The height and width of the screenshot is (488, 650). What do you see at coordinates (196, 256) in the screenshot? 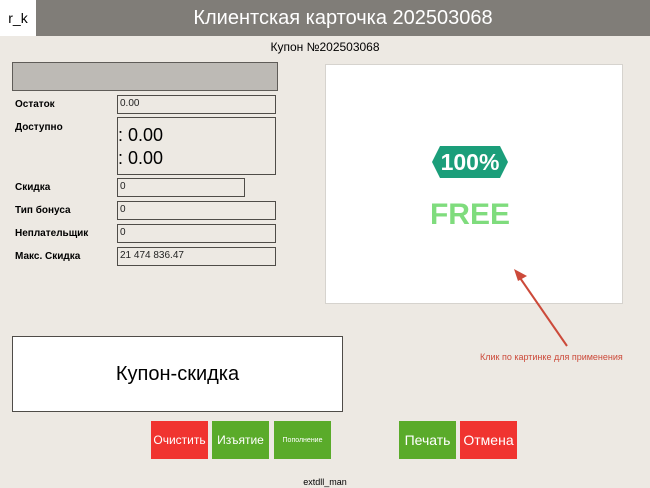
I see `max-discount-field: 21 474 836.47` at bounding box center [196, 256].